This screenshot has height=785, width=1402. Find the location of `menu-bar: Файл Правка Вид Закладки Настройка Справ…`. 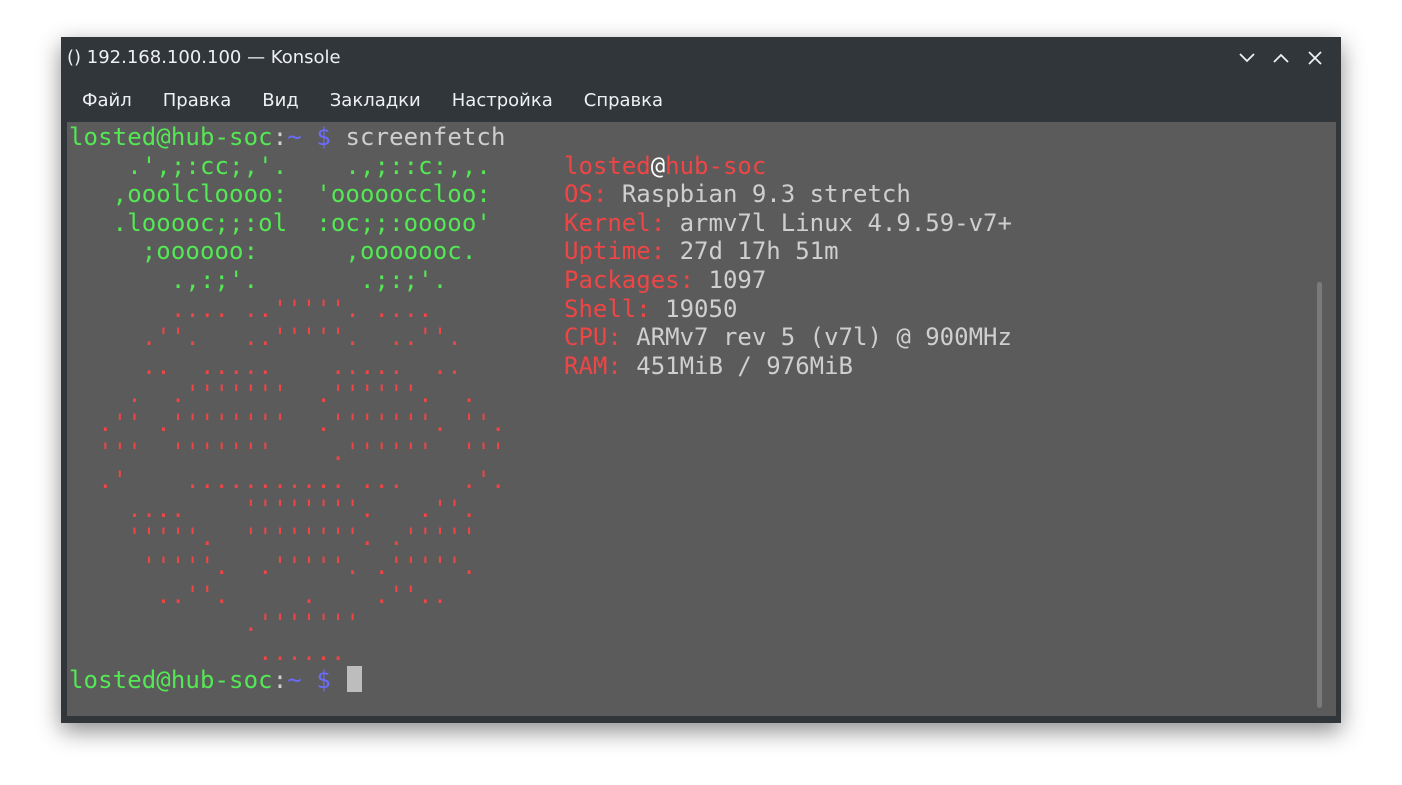

menu-bar: Файл Правка Вид Закладки Настройка Справ… is located at coordinates (701, 100).